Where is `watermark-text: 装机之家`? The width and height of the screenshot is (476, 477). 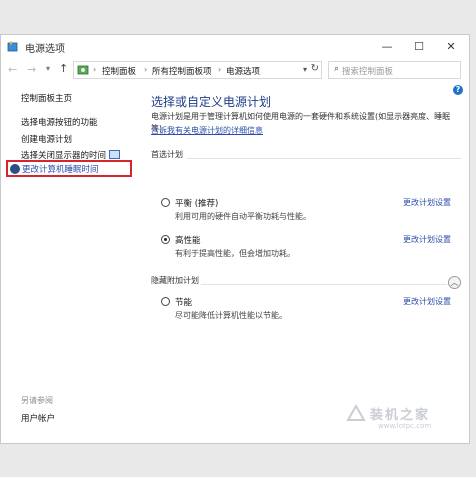 watermark-text: 装机之家 is located at coordinates (400, 415).